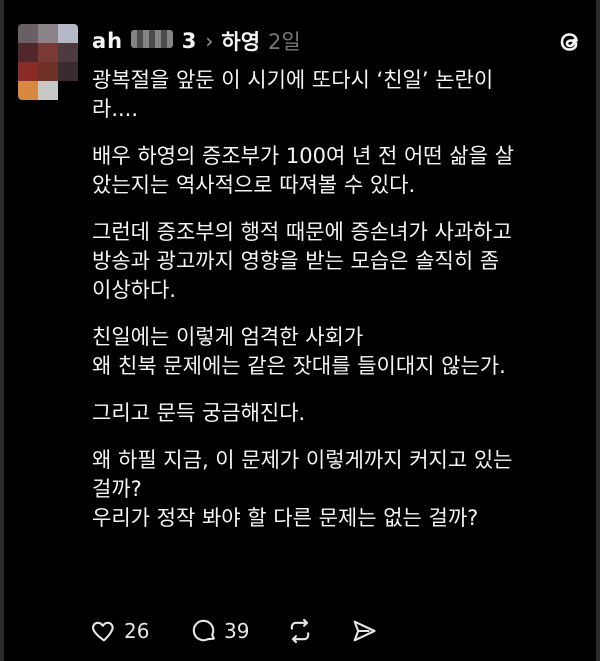 The image size is (600, 661). Describe the element at coordinates (107, 41) in the screenshot. I see `username-text: ah` at that location.